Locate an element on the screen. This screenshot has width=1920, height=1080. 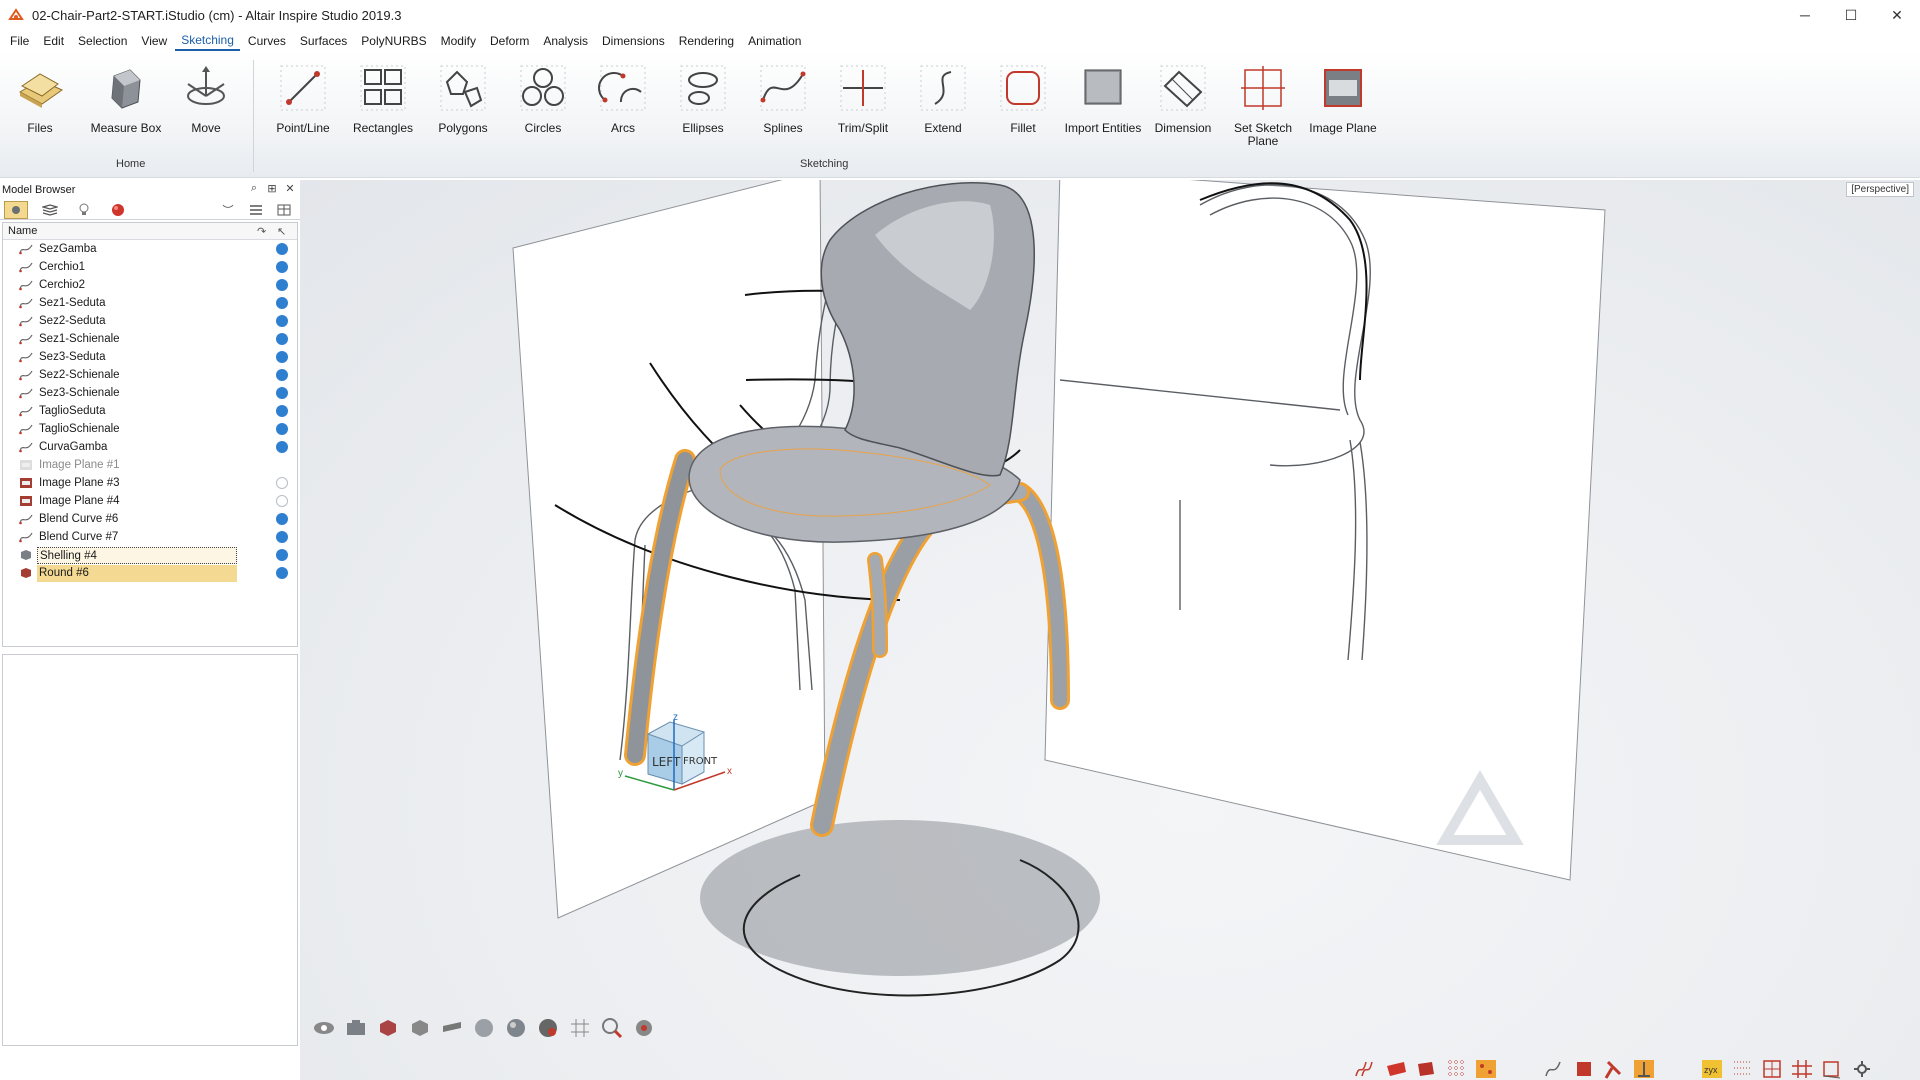
menu-selection: Selection is located at coordinates (102, 41).